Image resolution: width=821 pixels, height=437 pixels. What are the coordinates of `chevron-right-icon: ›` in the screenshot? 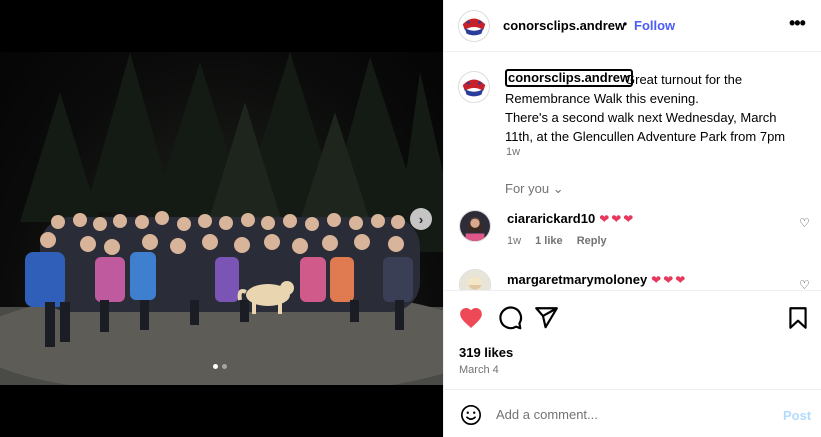 It's located at (421, 219).